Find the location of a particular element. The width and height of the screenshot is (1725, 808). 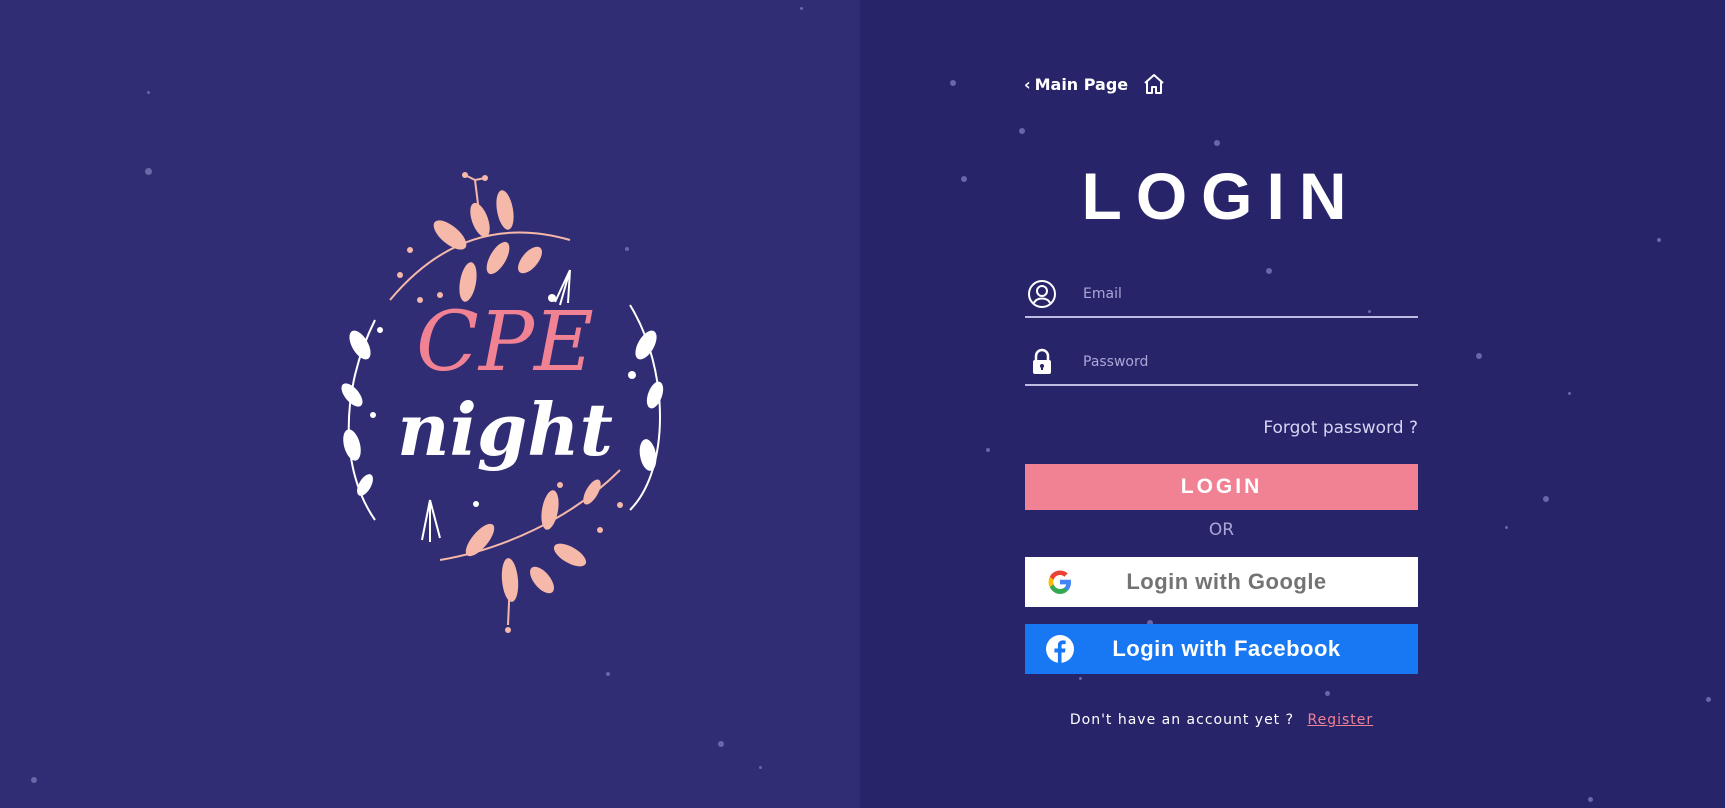

register-link: Register is located at coordinates (1341, 720).